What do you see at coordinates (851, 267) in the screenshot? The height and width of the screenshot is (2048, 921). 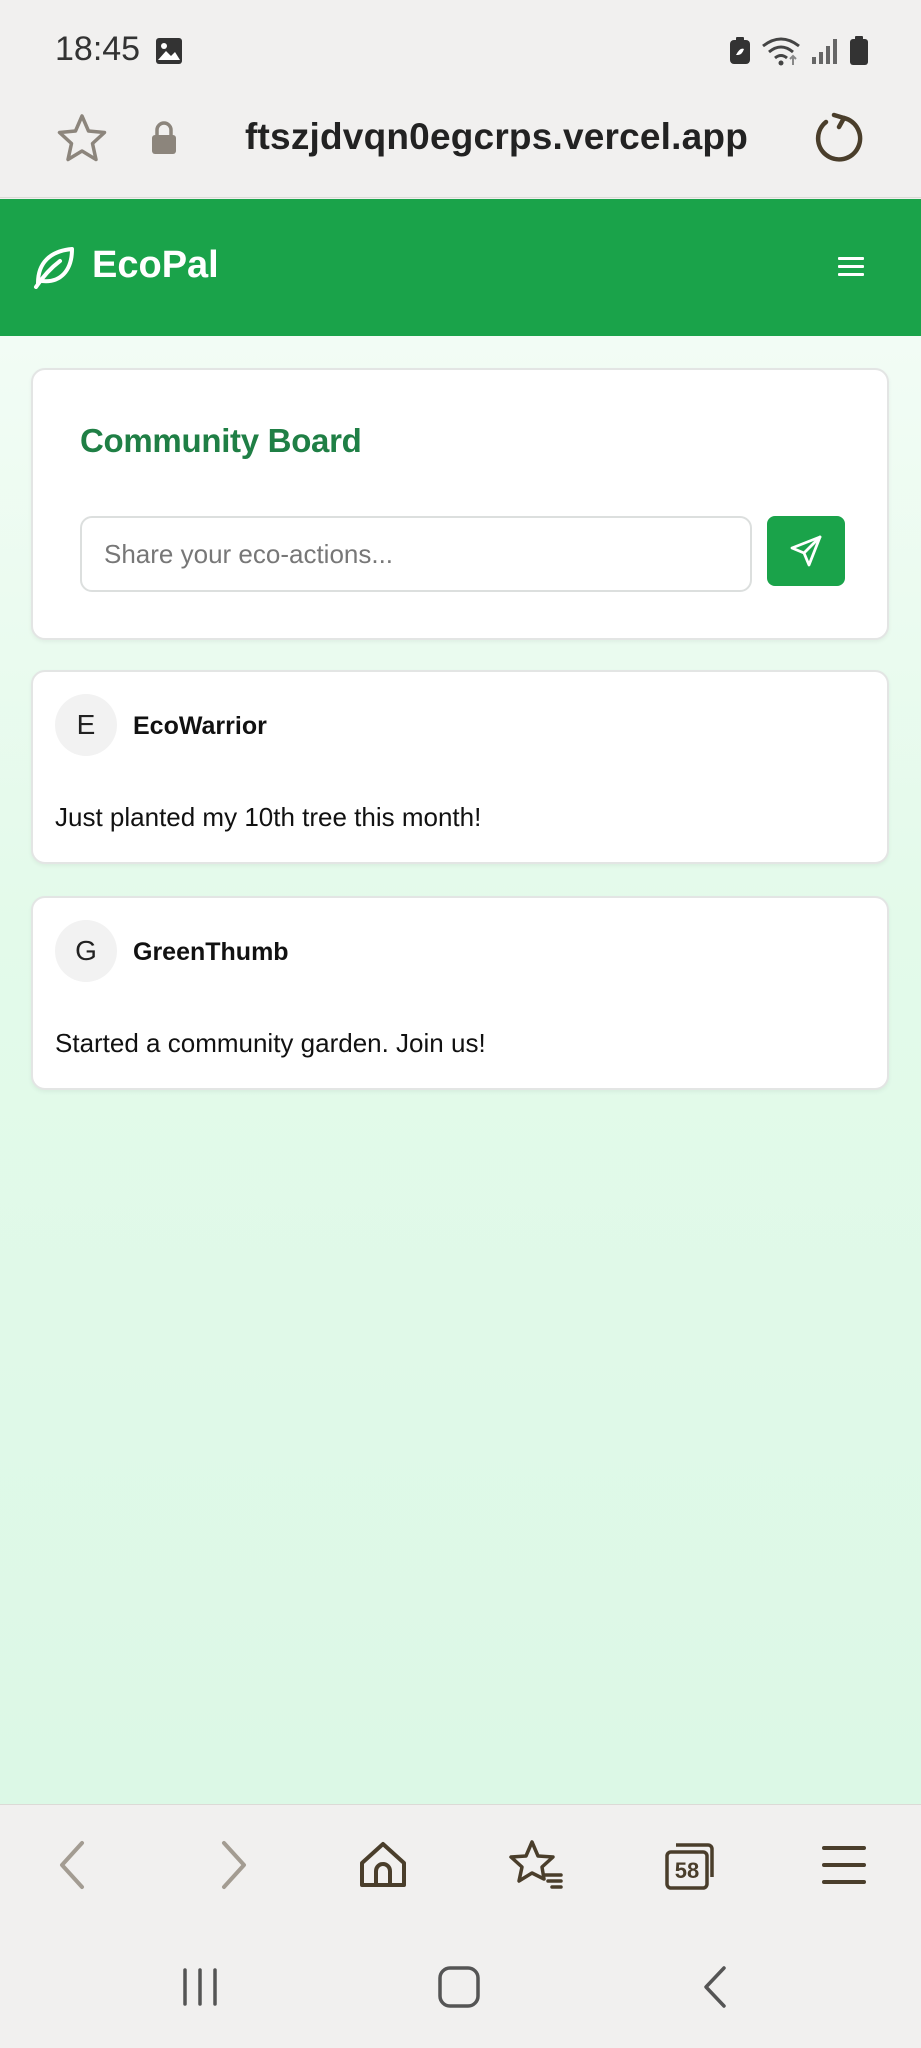 I see `hamburger-menu-icon` at bounding box center [851, 267].